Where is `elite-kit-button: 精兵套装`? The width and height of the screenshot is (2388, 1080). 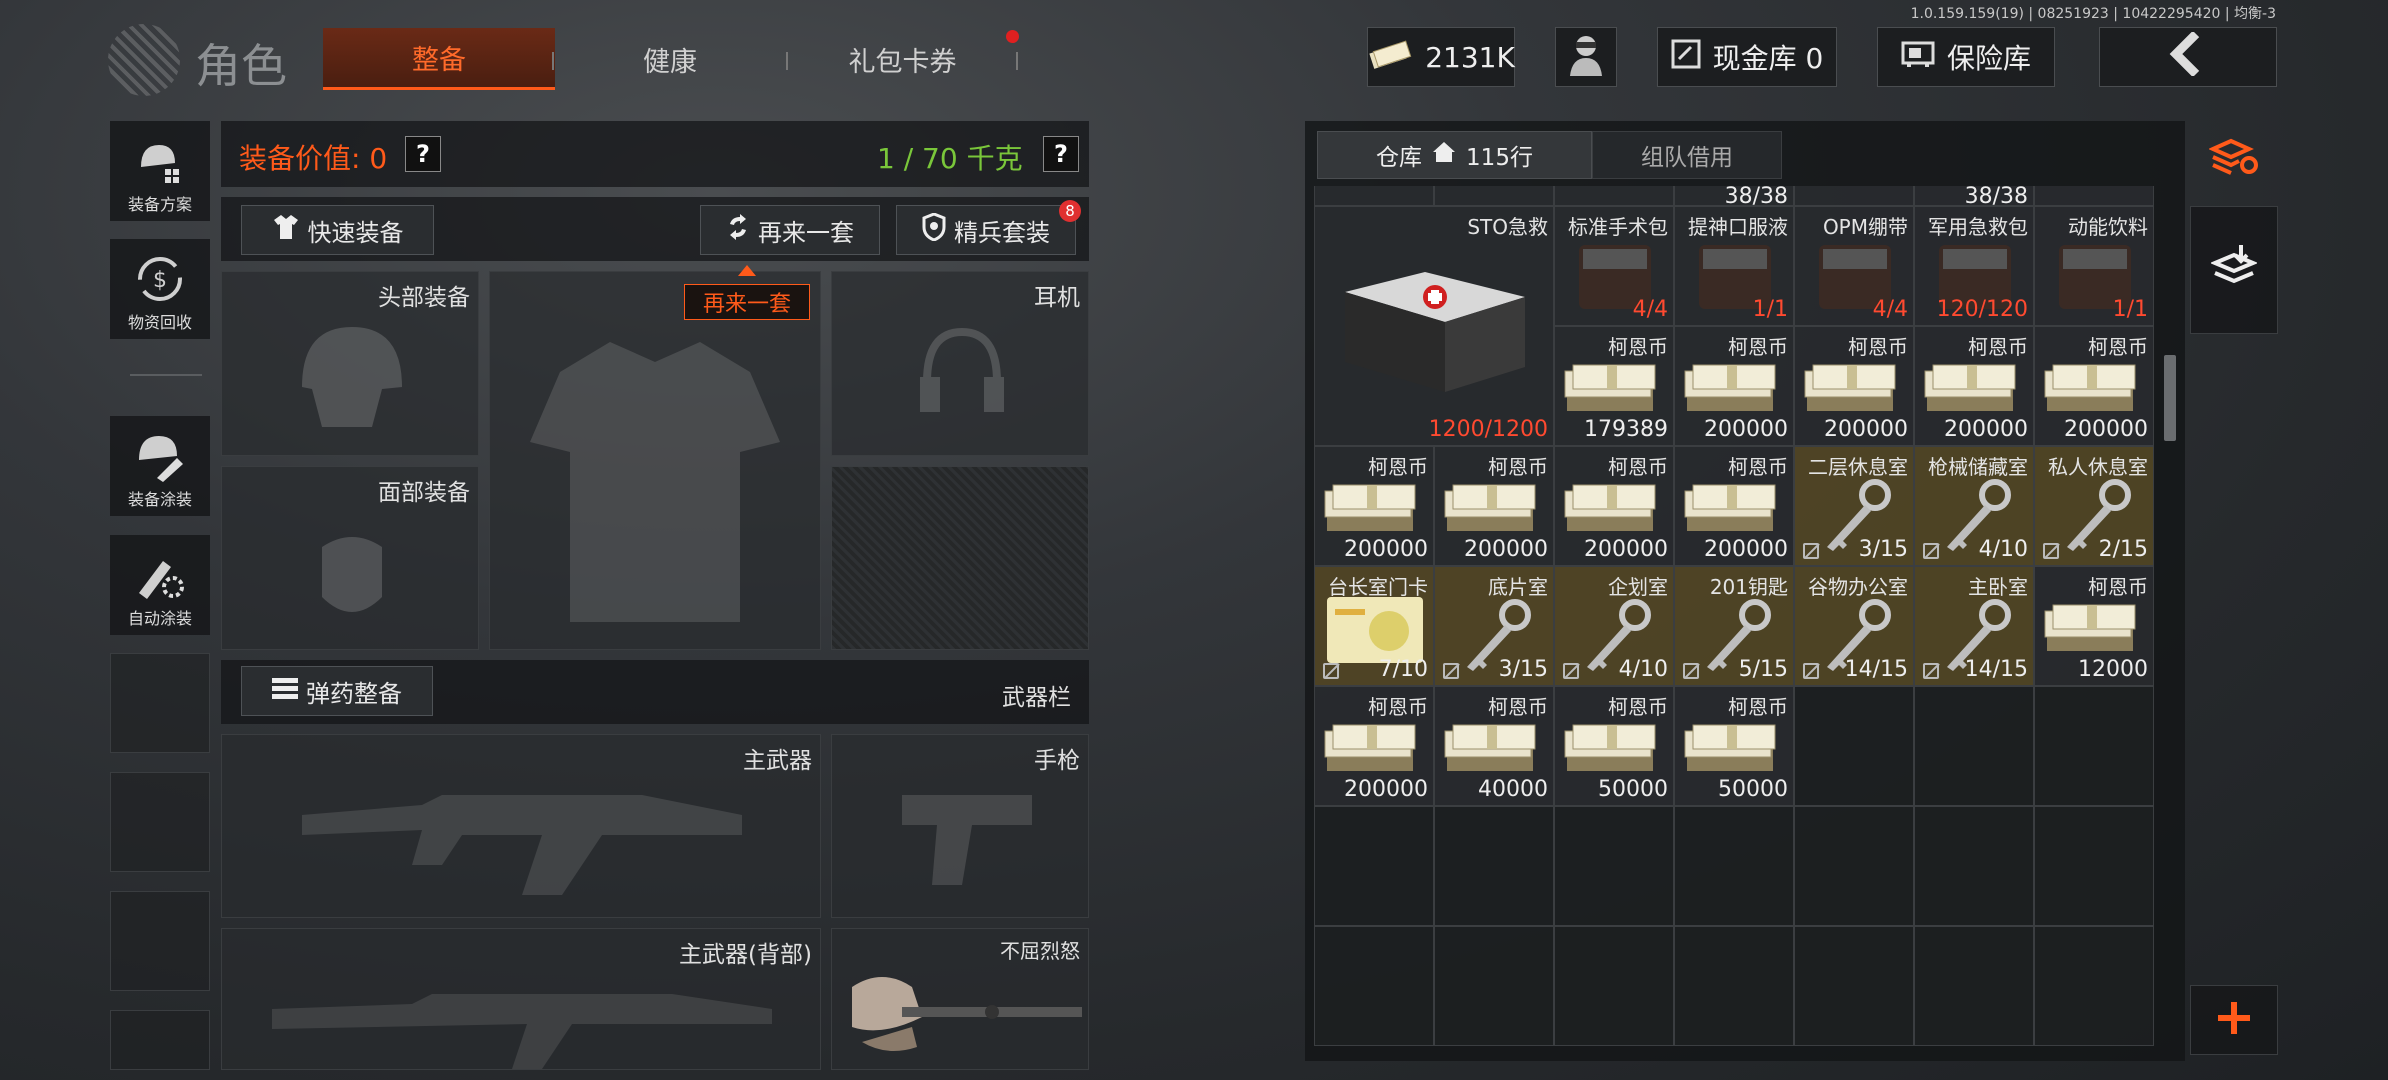
elite-kit-button: 精兵套装 is located at coordinates (986, 230).